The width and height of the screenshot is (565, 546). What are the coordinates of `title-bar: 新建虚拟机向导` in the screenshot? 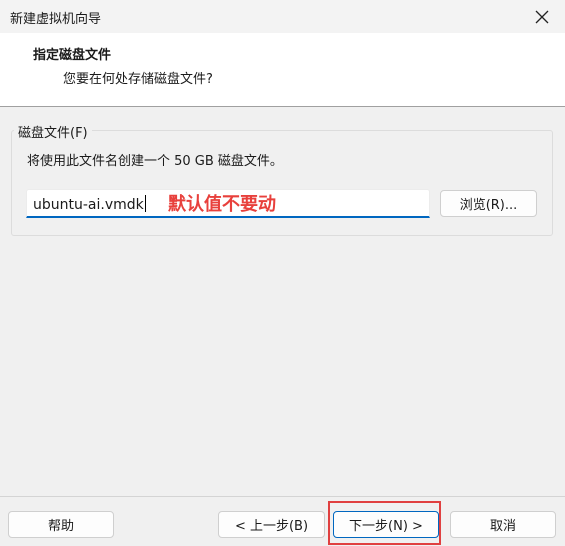 It's located at (282, 16).